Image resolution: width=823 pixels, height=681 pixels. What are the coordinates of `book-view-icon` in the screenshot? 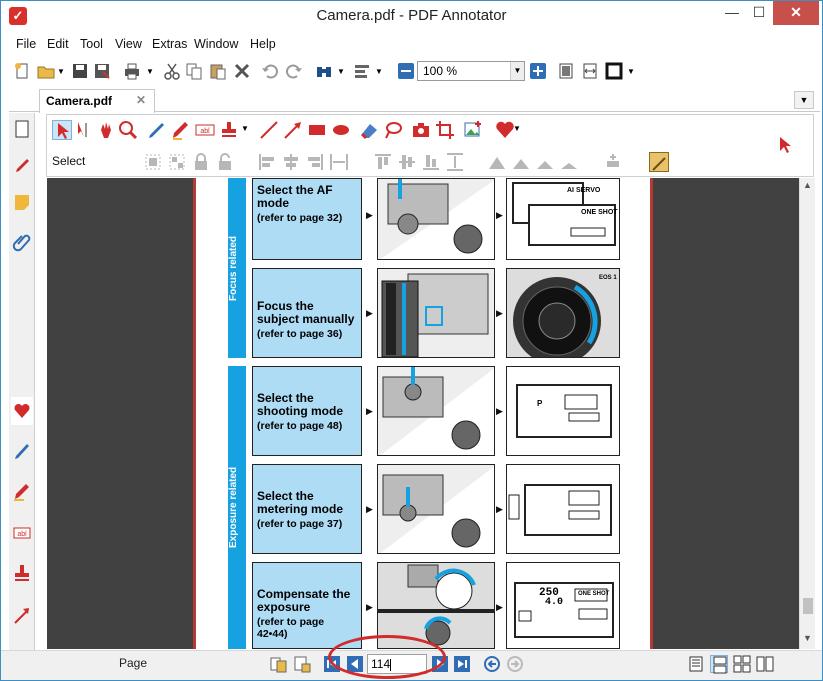 It's located at (765, 664).